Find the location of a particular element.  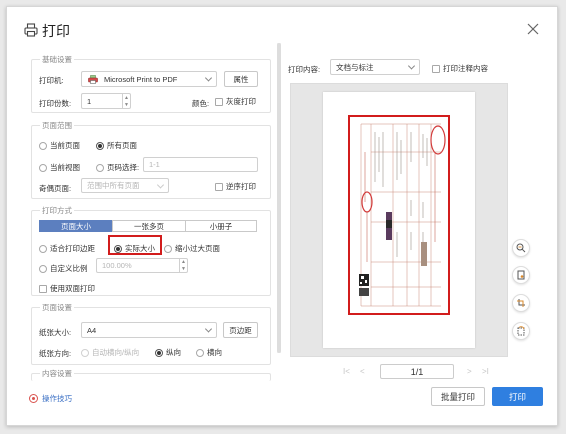

shrink-large-label: 缩小过大页面 is located at coordinates (197, 248).